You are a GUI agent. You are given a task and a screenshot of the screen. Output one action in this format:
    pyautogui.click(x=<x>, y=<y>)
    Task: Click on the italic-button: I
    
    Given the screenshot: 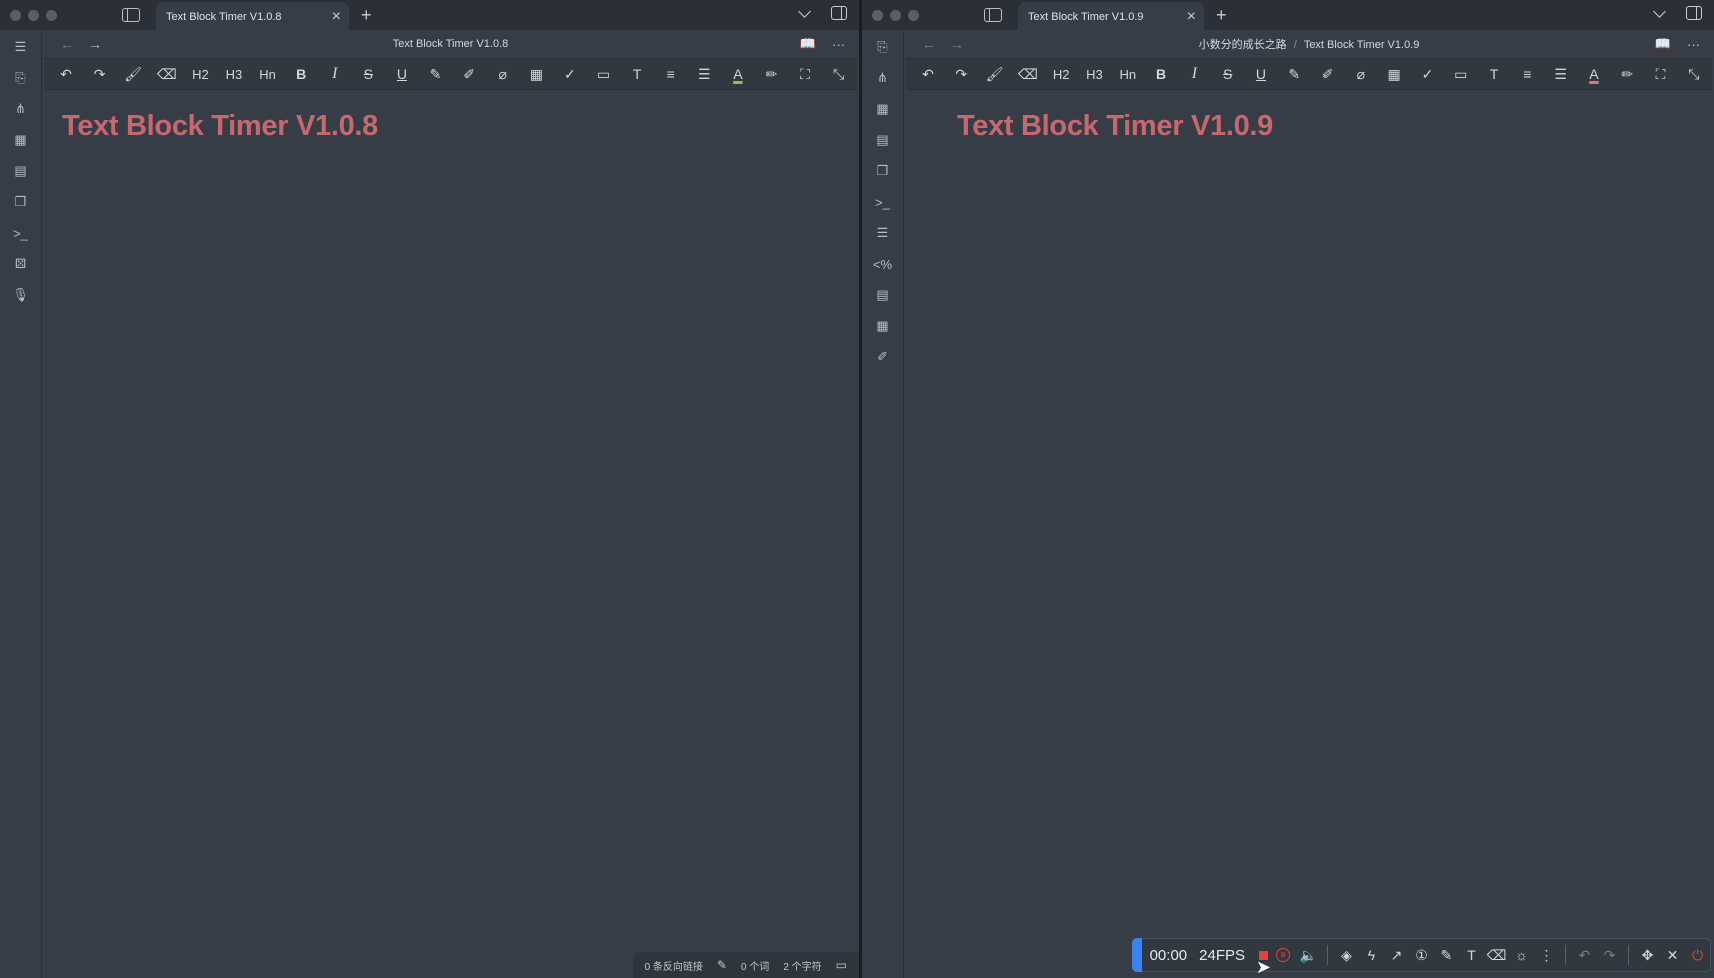 What is the action you would take?
    pyautogui.click(x=1194, y=74)
    